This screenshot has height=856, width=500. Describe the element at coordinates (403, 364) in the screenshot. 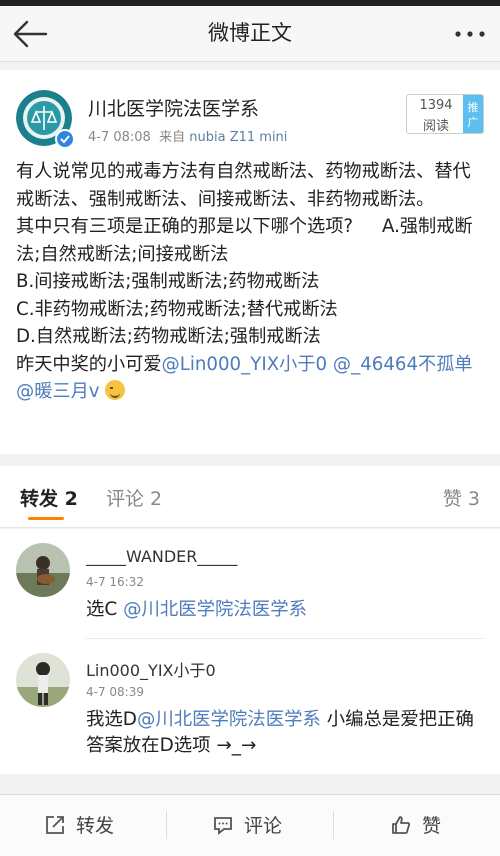

I see `mention-link: @_46464不孤单` at that location.